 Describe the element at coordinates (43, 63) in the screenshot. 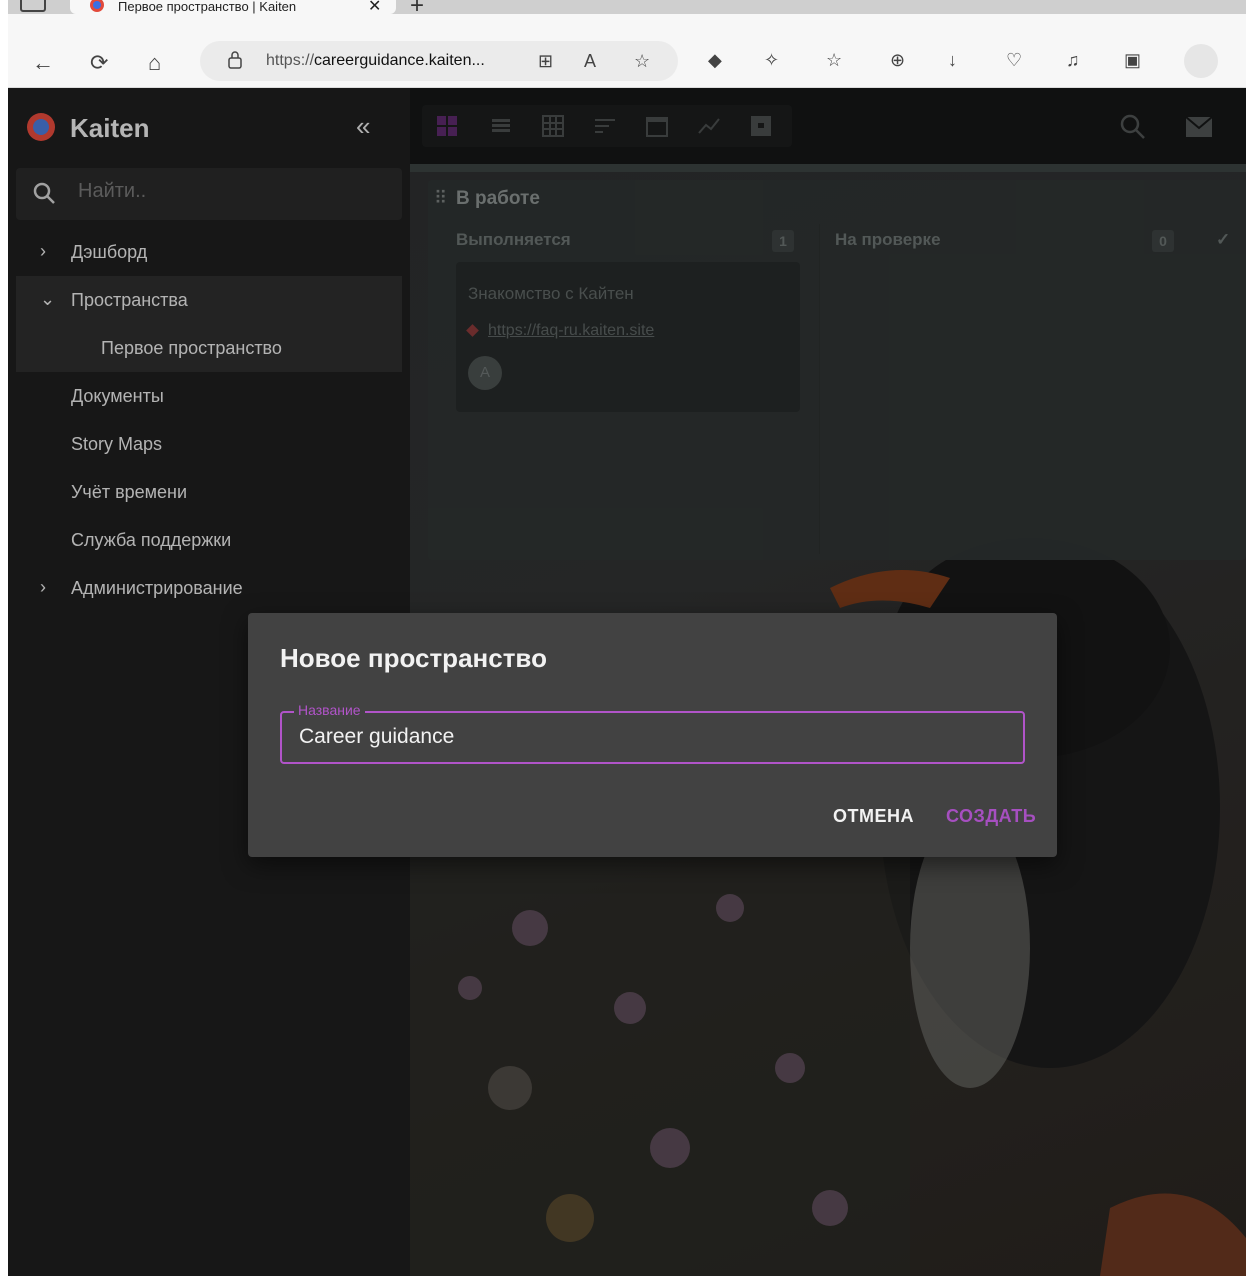

I see `back-icon: ←` at that location.